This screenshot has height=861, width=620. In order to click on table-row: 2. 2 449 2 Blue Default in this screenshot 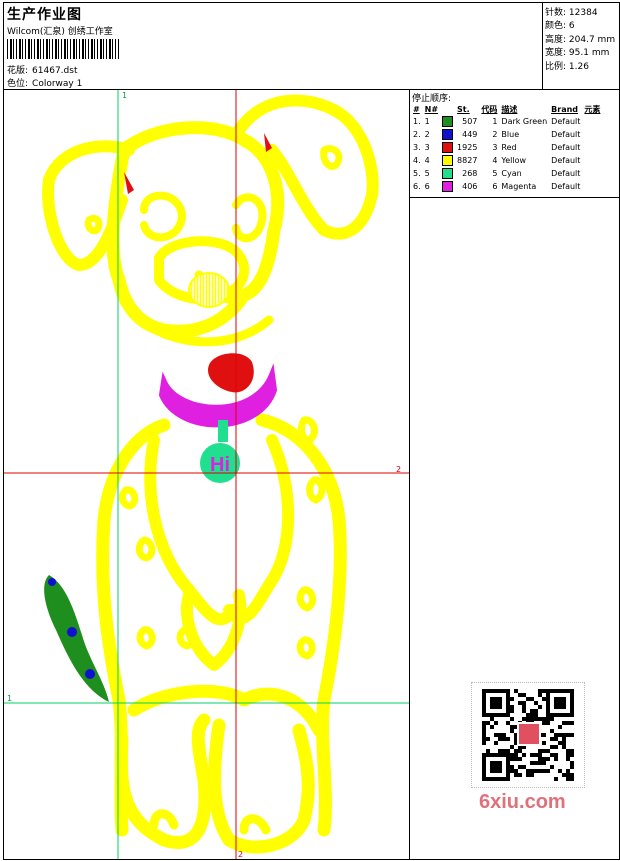, I will do `click(506, 134)`.